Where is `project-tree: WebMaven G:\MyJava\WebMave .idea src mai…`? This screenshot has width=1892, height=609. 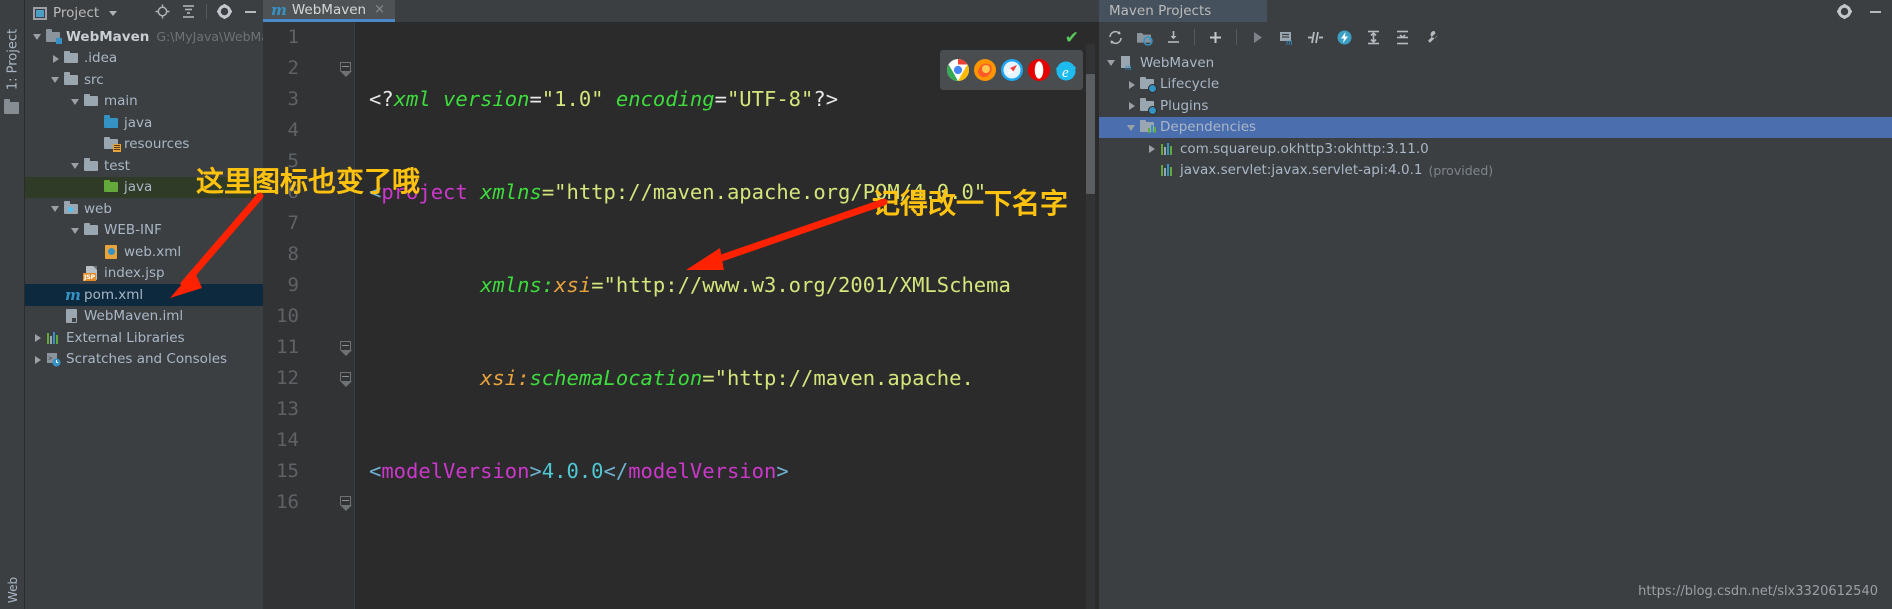
project-tree: WebMaven G:\MyJava\WebMave .idea src mai… is located at coordinates (144, 317).